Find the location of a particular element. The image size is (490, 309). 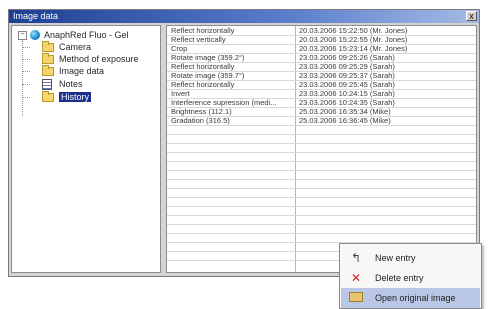

menu-item-label: Open original image is located at coordinates (415, 298).